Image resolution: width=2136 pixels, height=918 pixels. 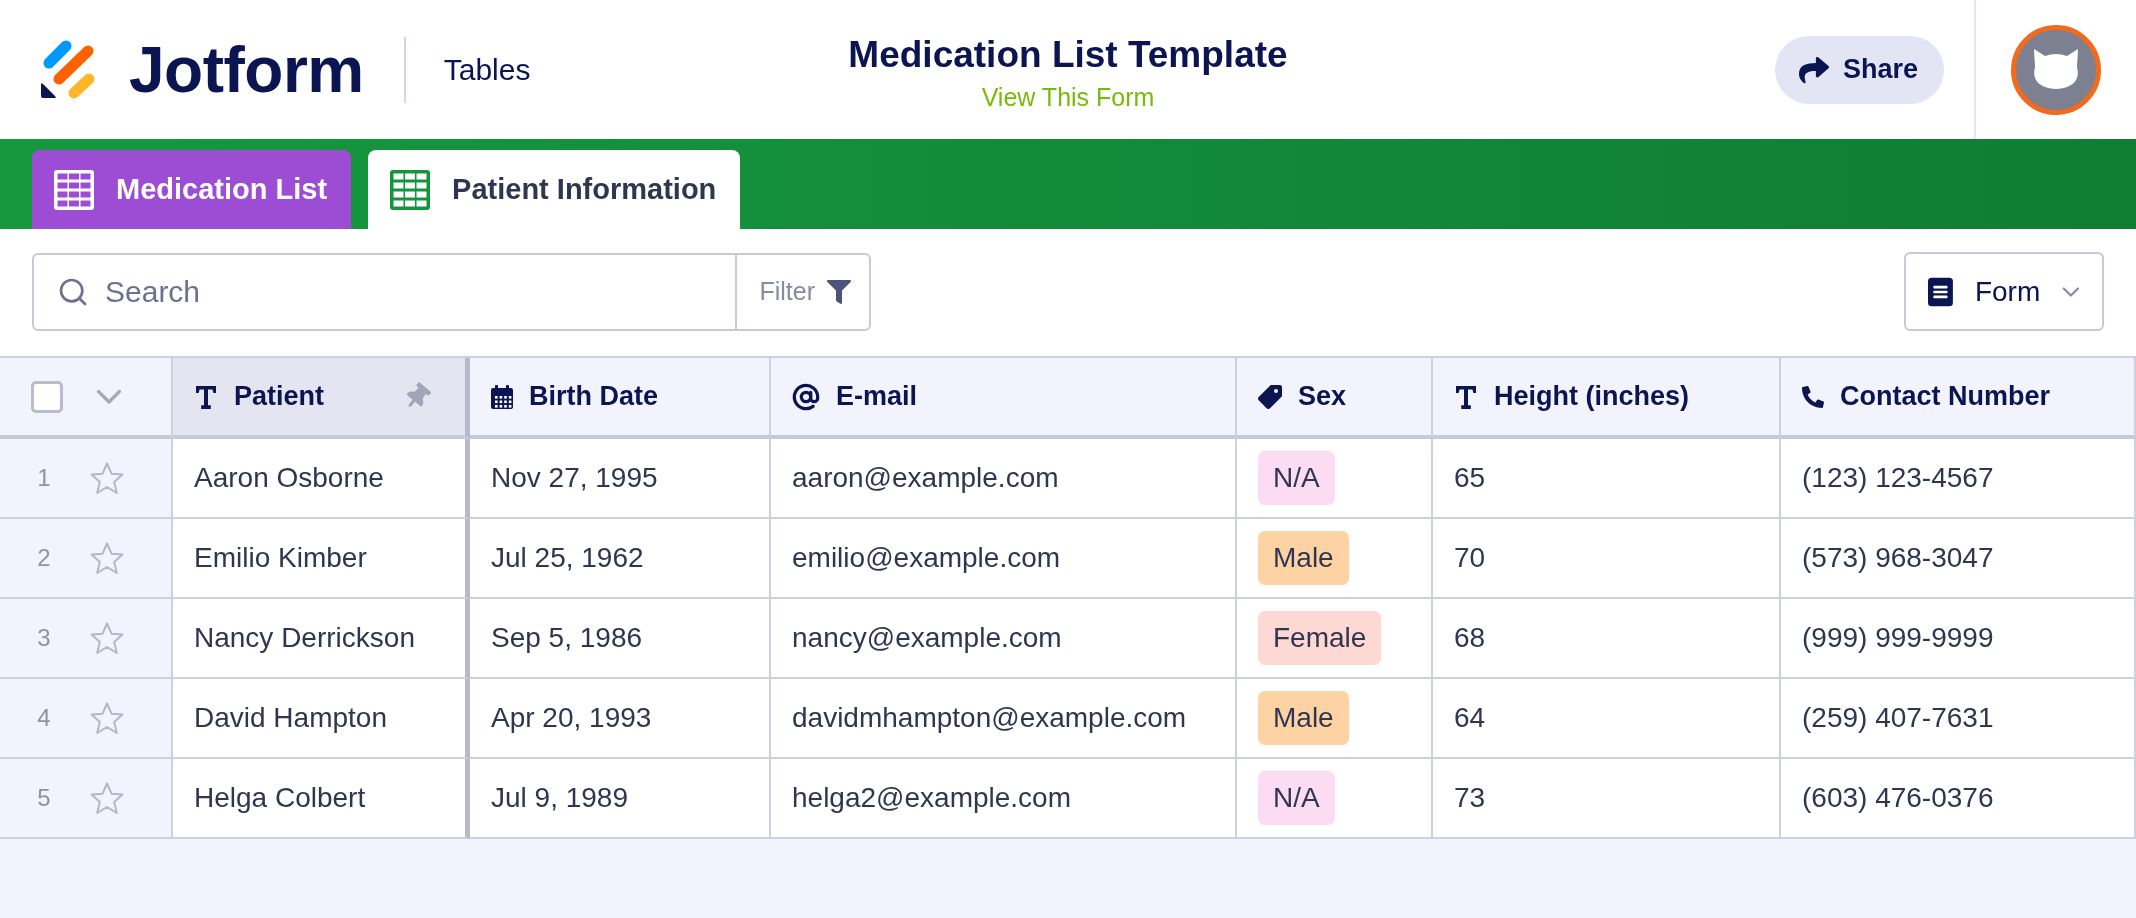 What do you see at coordinates (1958, 639) in the screenshot?
I see `table-cell: (999) 999-9999` at bounding box center [1958, 639].